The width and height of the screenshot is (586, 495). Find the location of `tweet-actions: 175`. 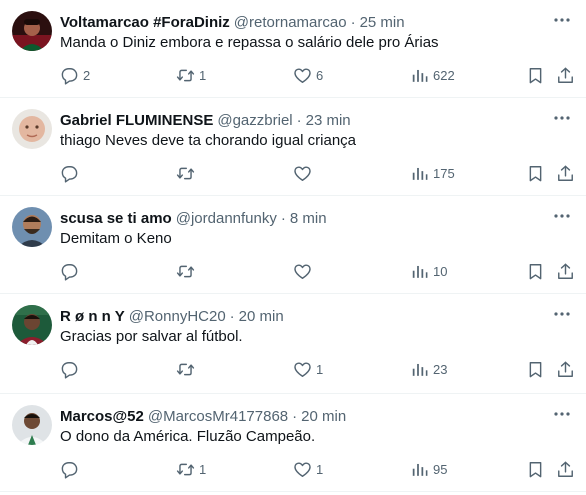

tweet-actions: 175 is located at coordinates (323, 173).